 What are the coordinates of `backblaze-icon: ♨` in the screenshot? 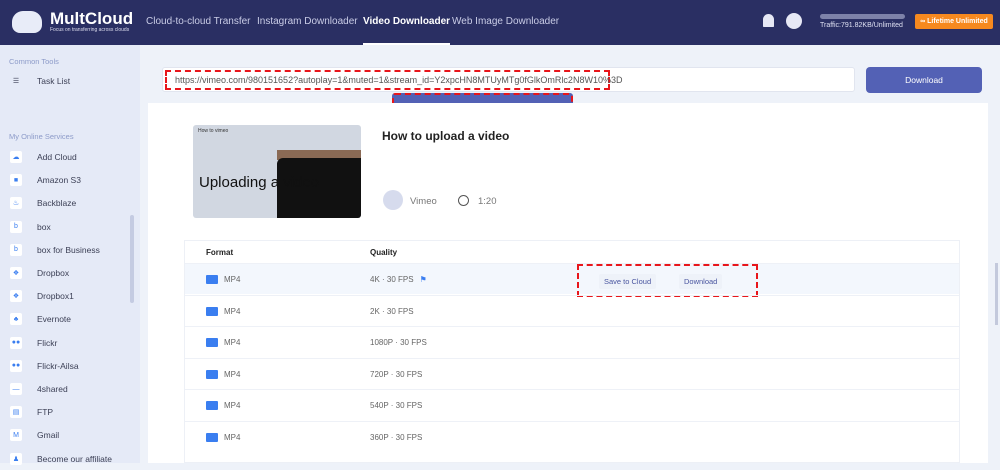 It's located at (16, 203).